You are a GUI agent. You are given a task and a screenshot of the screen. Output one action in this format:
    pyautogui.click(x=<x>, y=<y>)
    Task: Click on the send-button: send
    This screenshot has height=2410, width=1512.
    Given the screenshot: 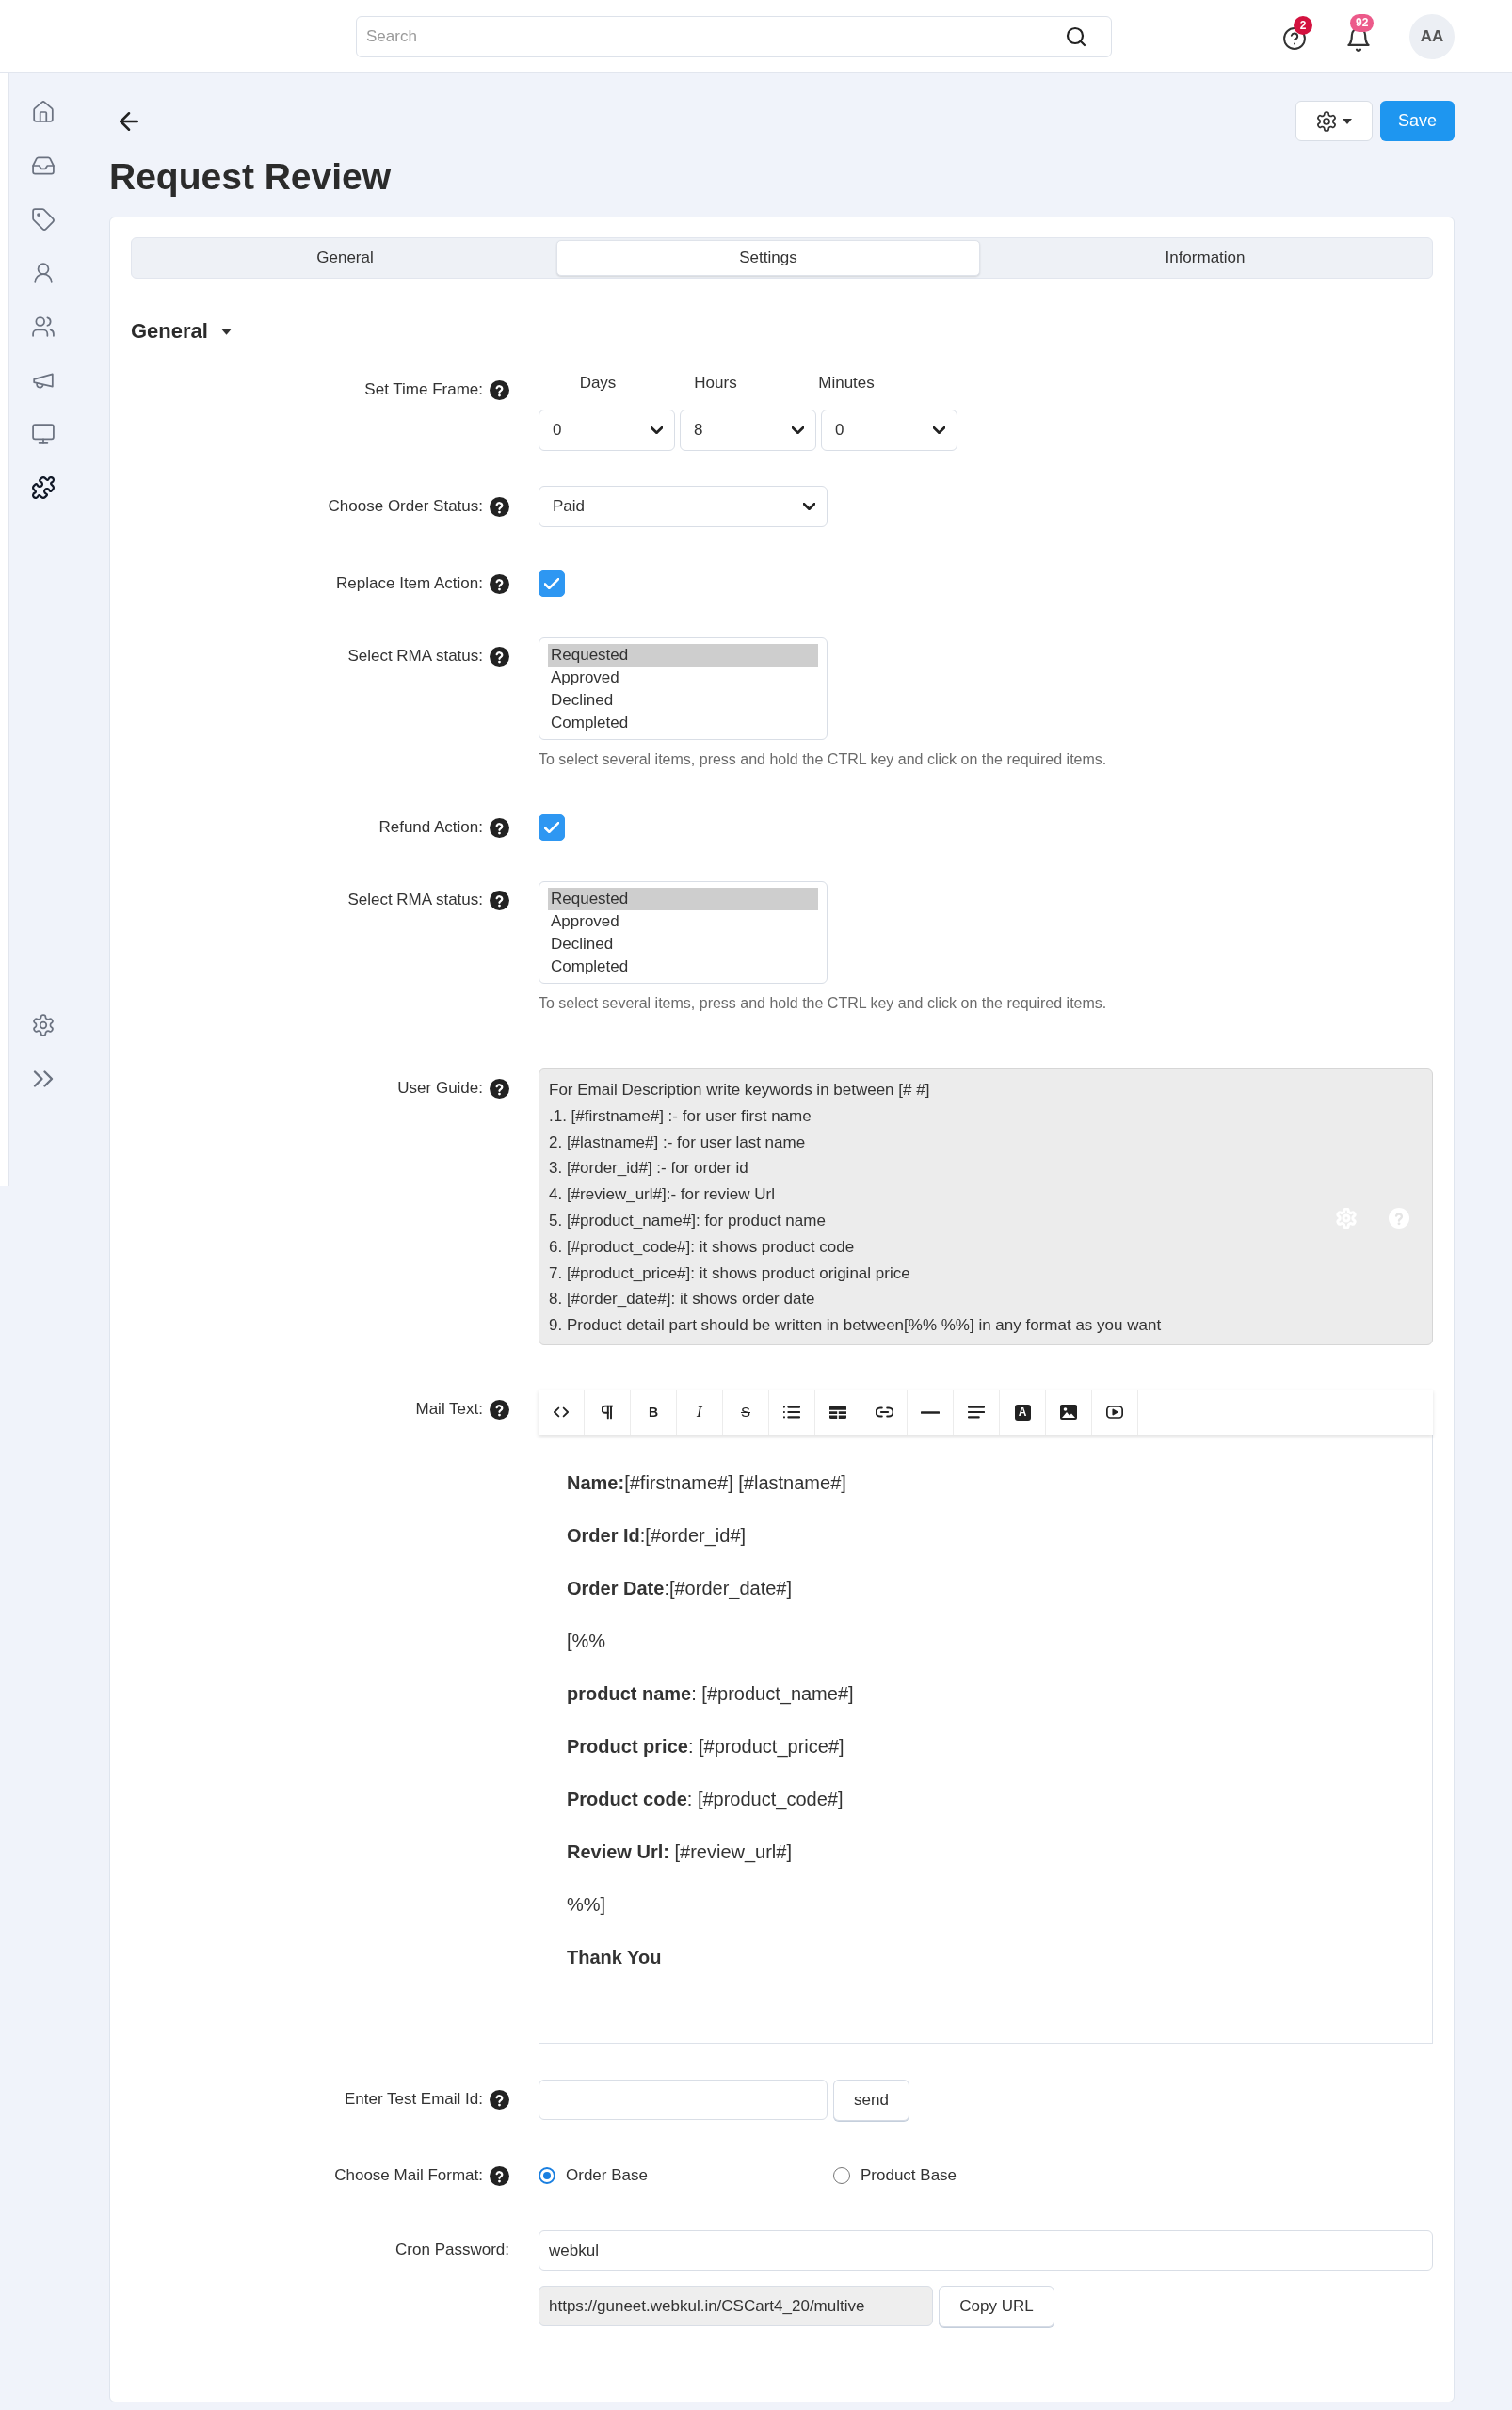 What is the action you would take?
    pyautogui.click(x=871, y=2100)
    